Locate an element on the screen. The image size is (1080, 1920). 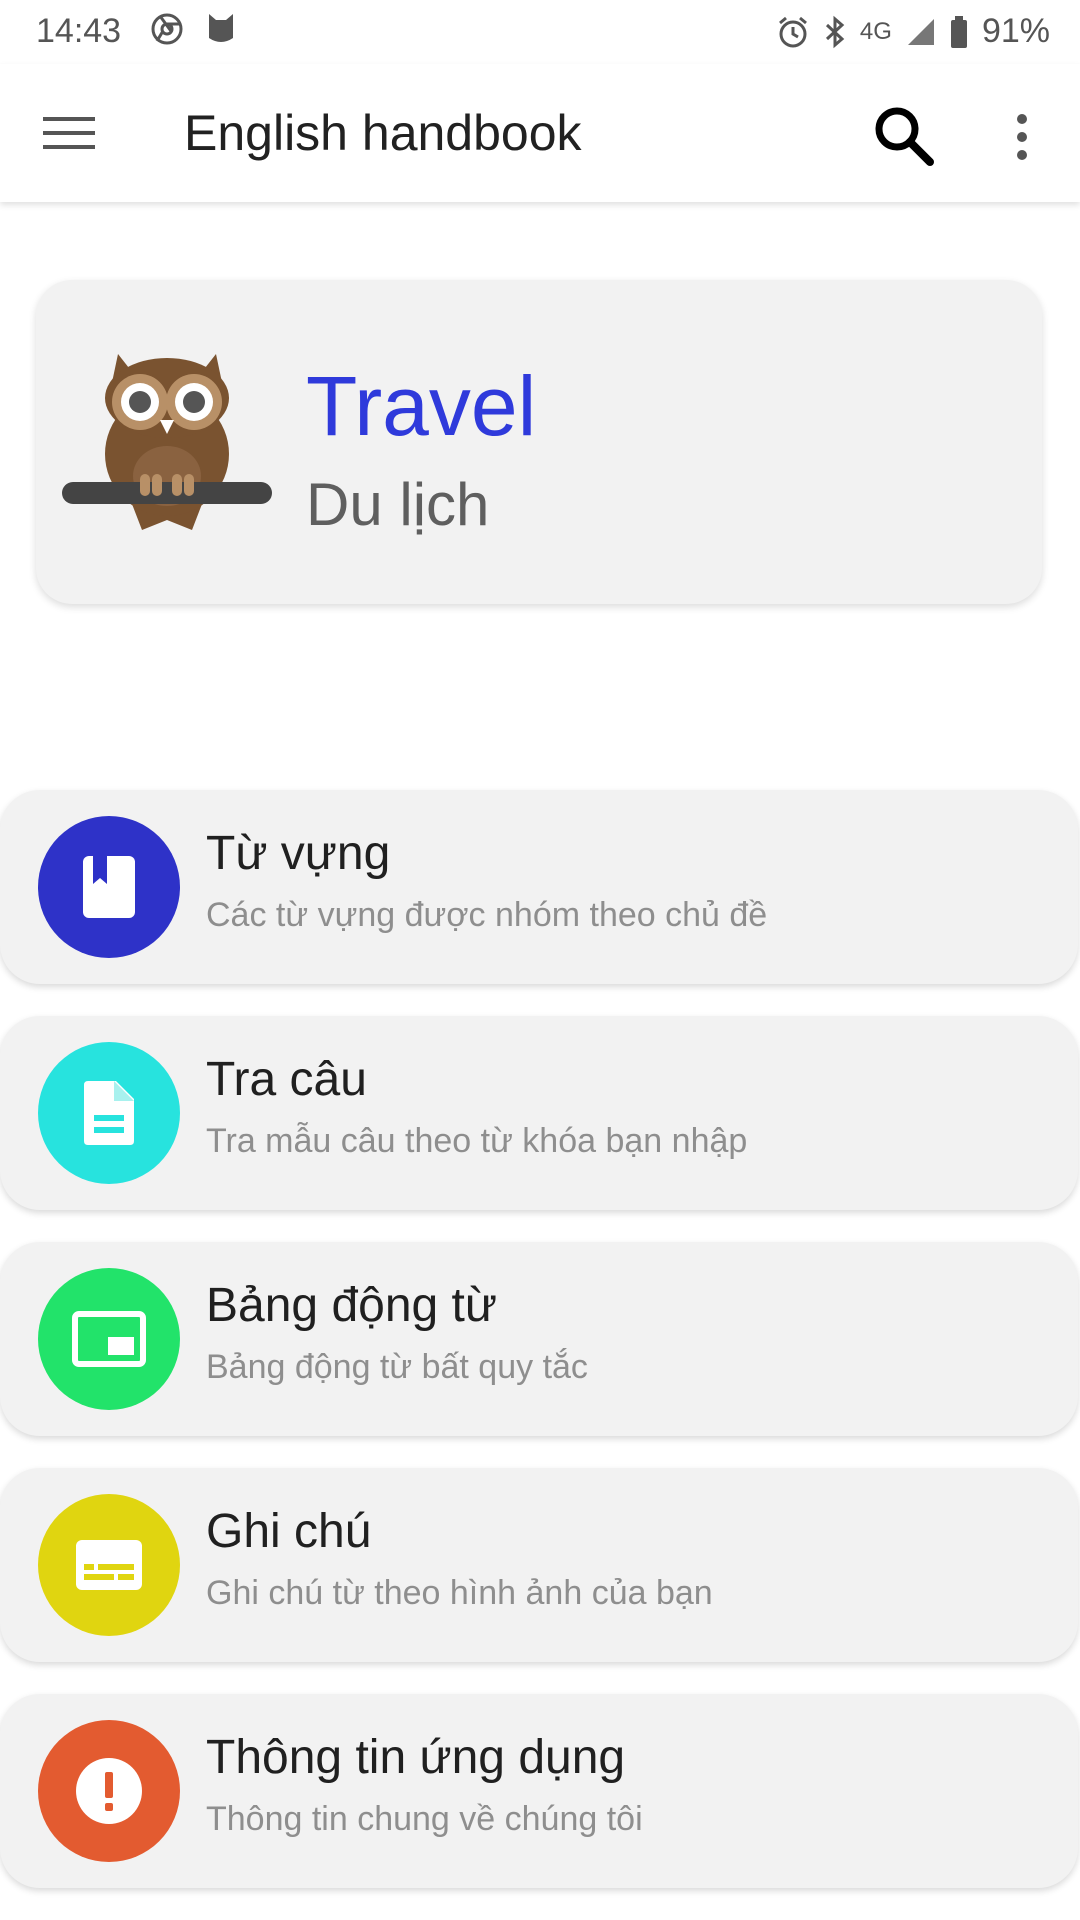
menu-item-subtitle: Tra mẫu câu theo từ khóa bạn nhập is located at coordinates (477, 1141).